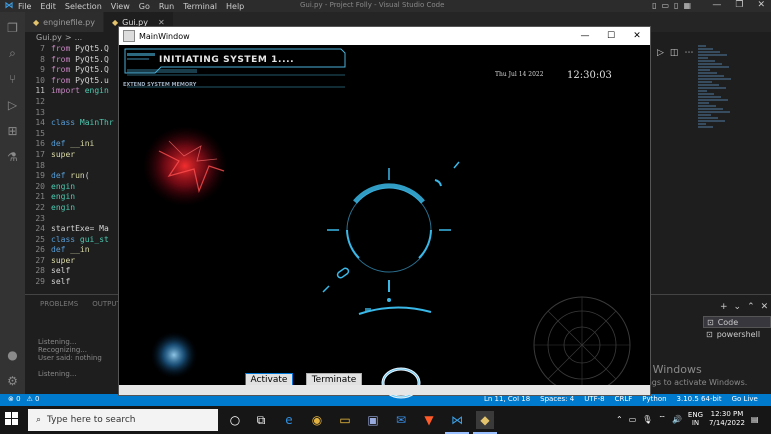 The height and width of the screenshot is (434, 771). Describe the element at coordinates (49, 37) in the screenshot. I see `breadcrumb-file: Gui.py` at that location.